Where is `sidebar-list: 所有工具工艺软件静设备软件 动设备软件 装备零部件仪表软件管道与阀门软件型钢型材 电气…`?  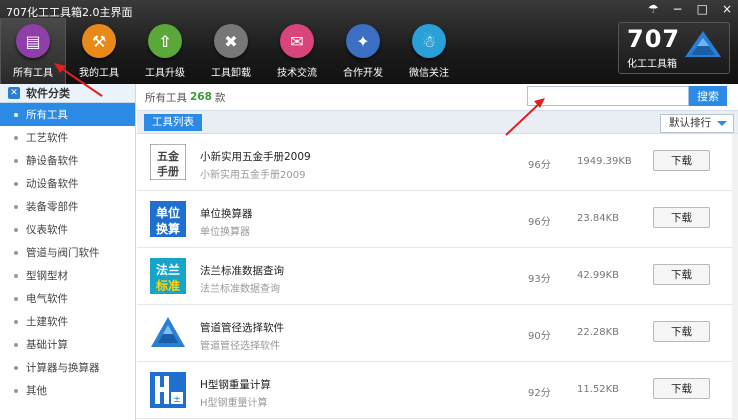
sidebar-list: 所有工具工艺软件静设备软件 动设备软件 装备零部件仪表软件管道与阀门软件型钢型材 电气… is located at coordinates (67, 252).